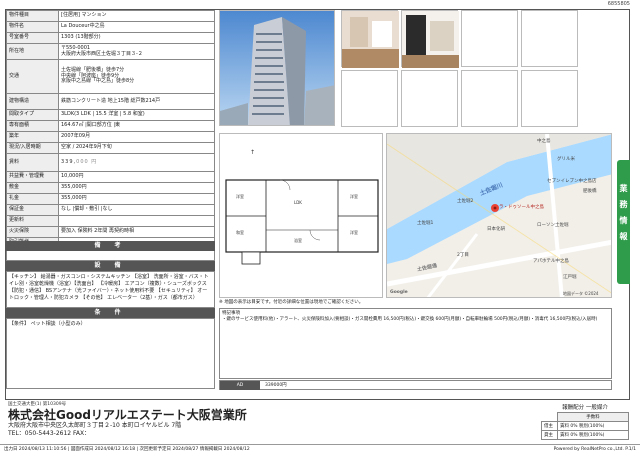  What do you see at coordinates (136, 126) in the screenshot?
I see `spec-value: 164.67㎡ |開口部方位 |東` at bounding box center [136, 126].